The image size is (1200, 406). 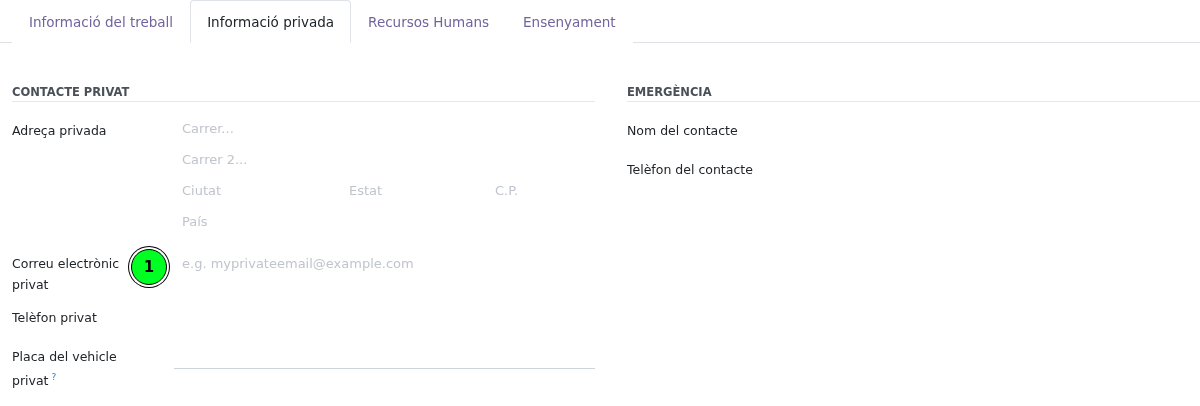 I want to click on section-title: CONTACTE PRIVAT, so click(x=303, y=93).